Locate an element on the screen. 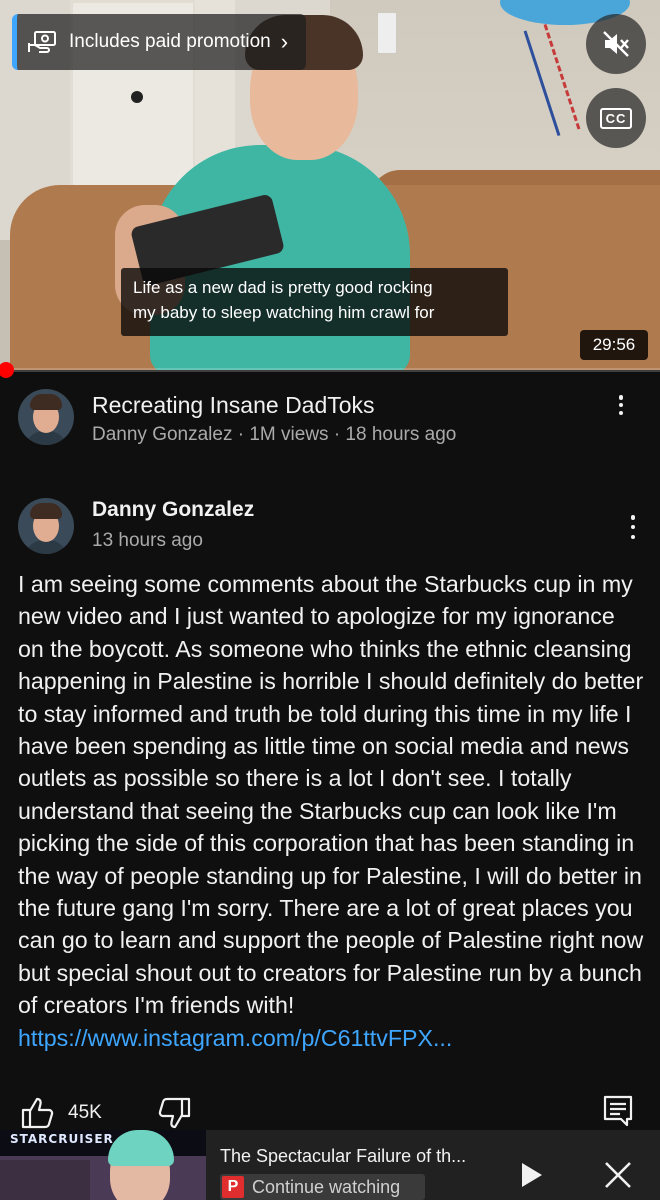 Image resolution: width=660 pixels, height=1200 pixels. closed-captions-button: CC is located at coordinates (616, 118).